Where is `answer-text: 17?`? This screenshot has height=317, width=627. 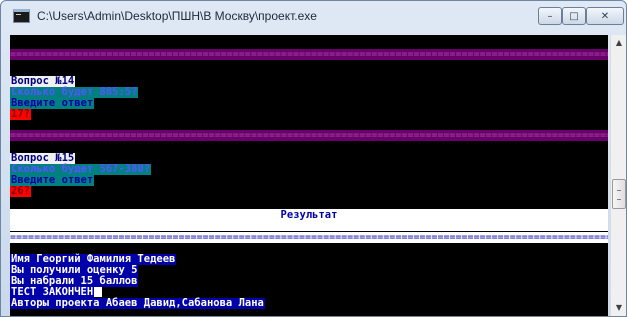
answer-text: 17? is located at coordinates (20, 114).